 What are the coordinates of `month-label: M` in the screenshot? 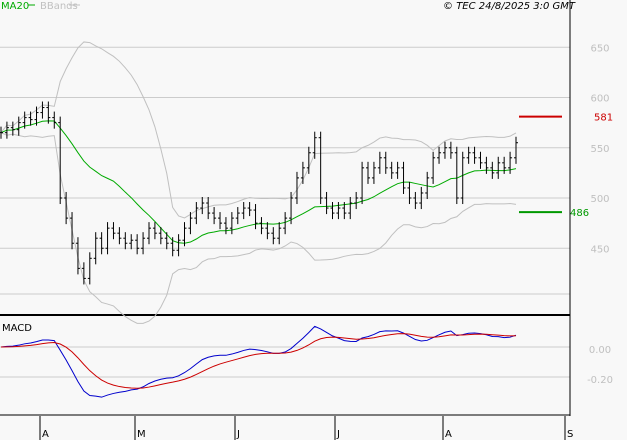 It's located at (141, 434).